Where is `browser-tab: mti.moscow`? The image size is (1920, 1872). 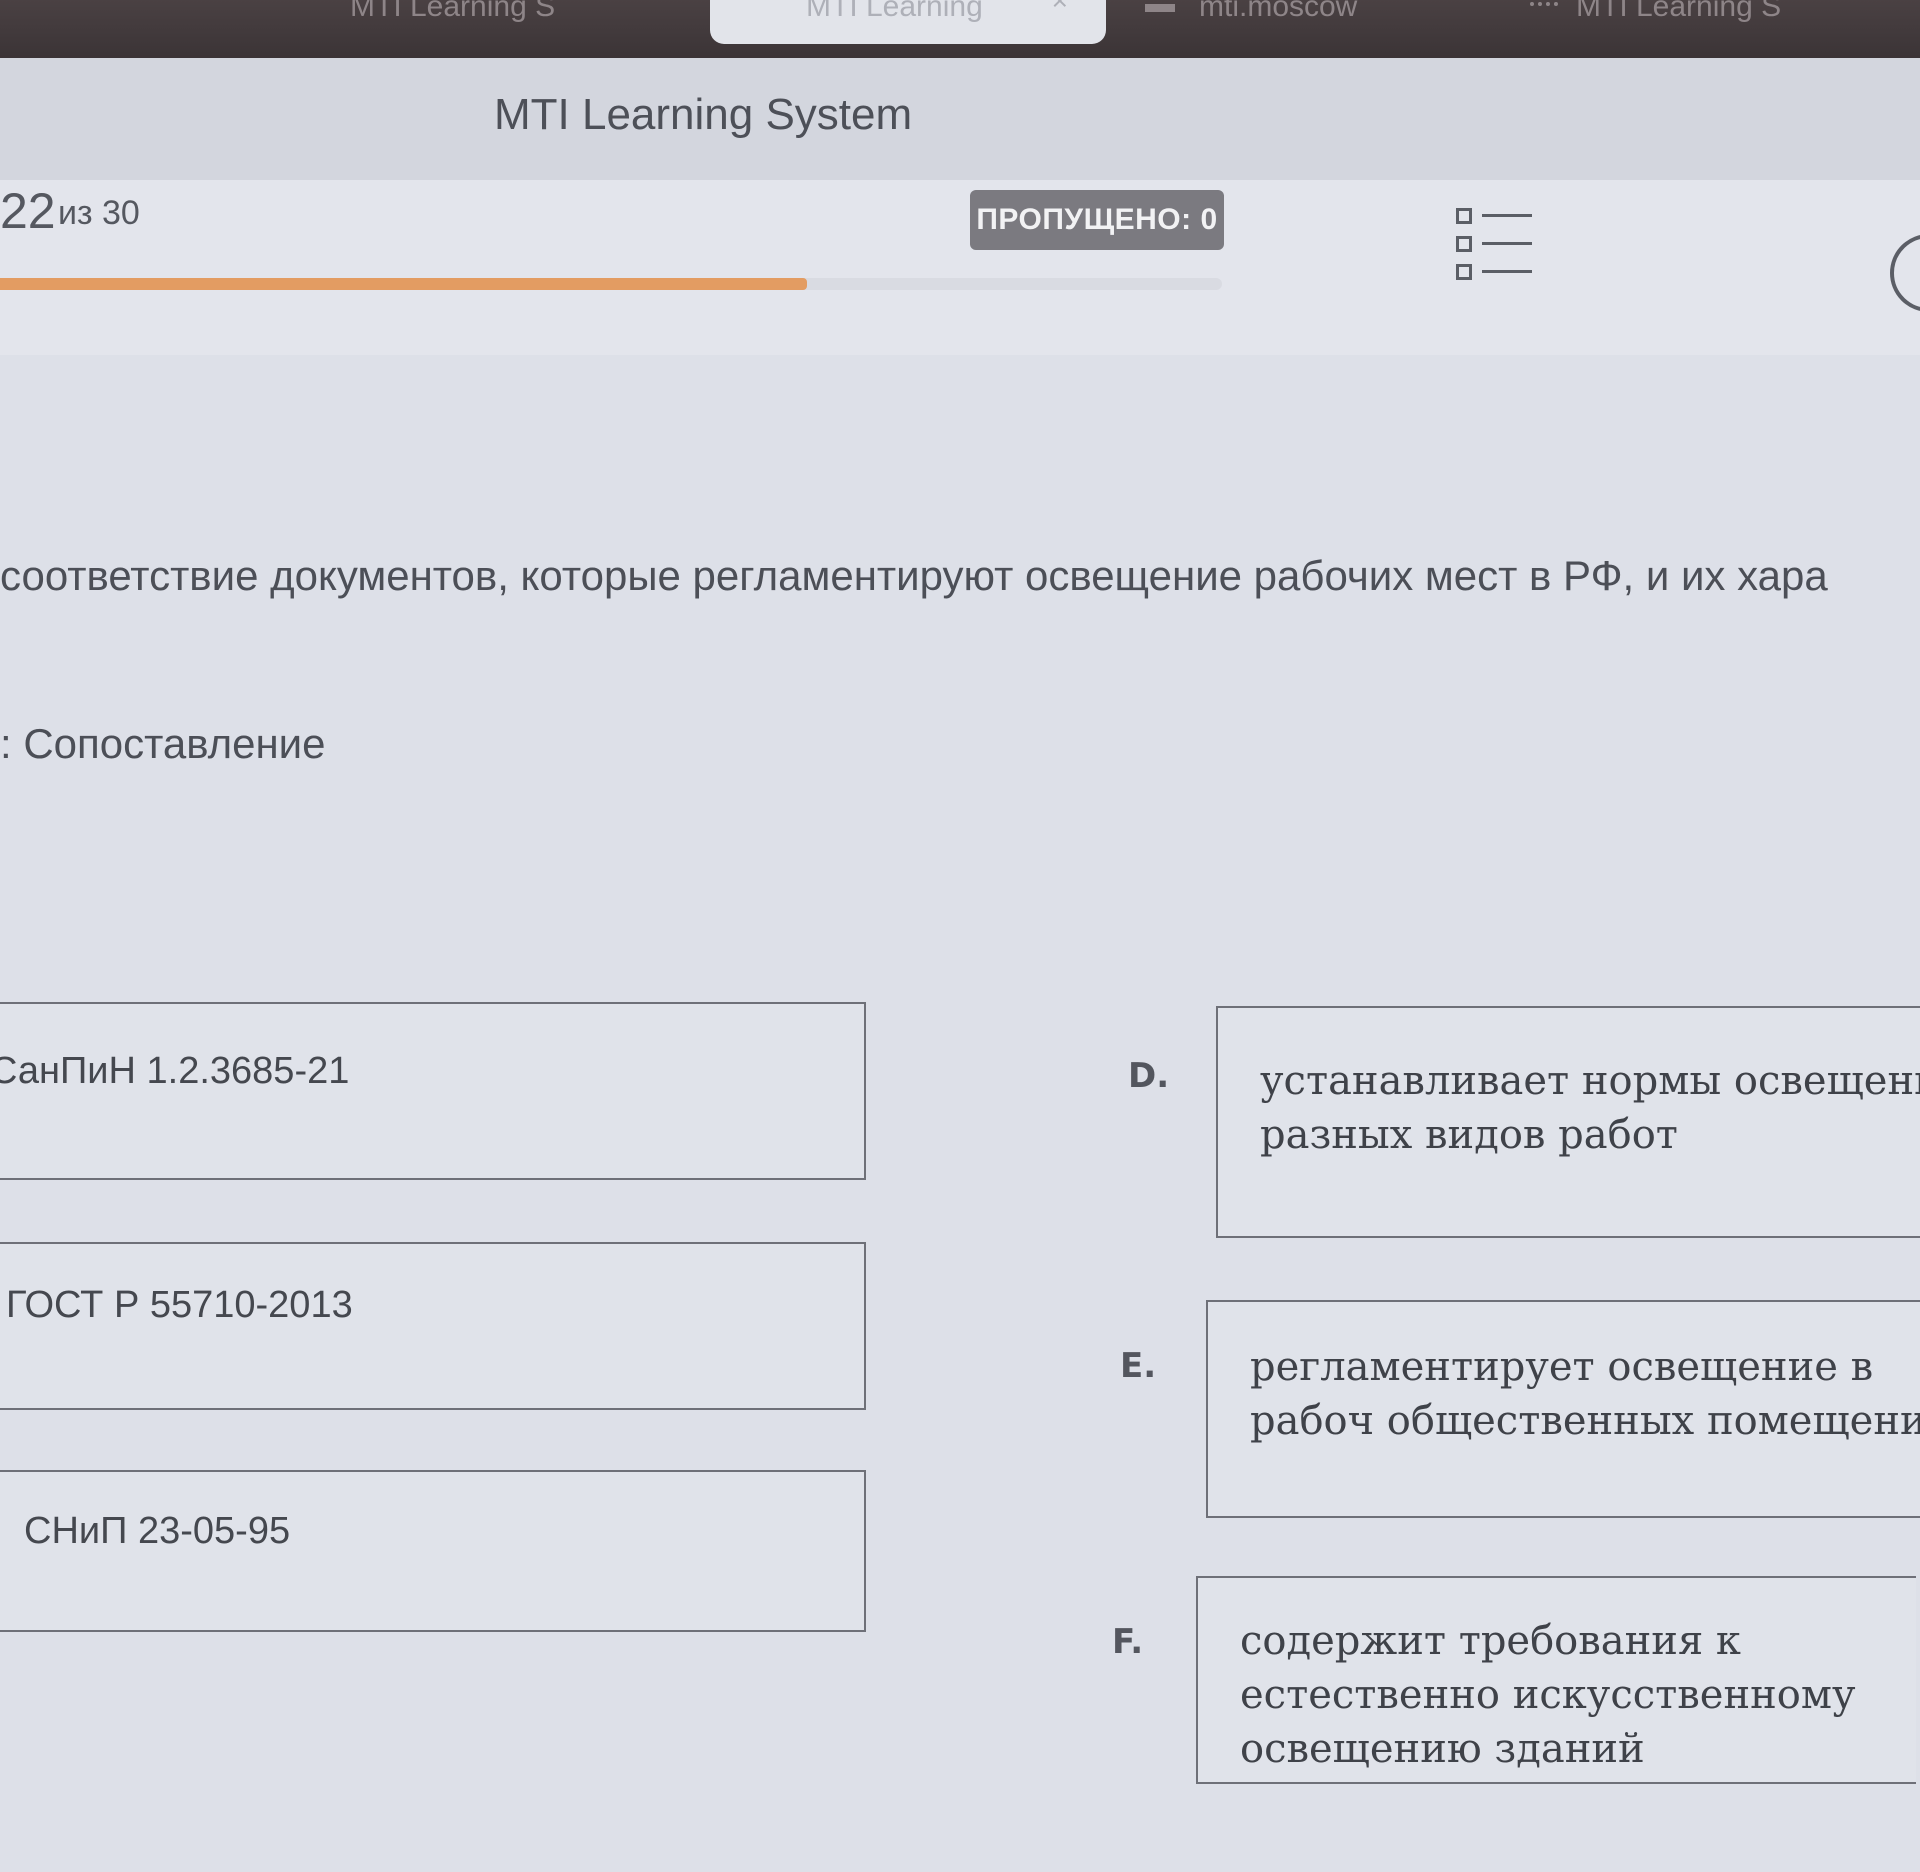 browser-tab: mti.moscow is located at coordinates (1295, 22).